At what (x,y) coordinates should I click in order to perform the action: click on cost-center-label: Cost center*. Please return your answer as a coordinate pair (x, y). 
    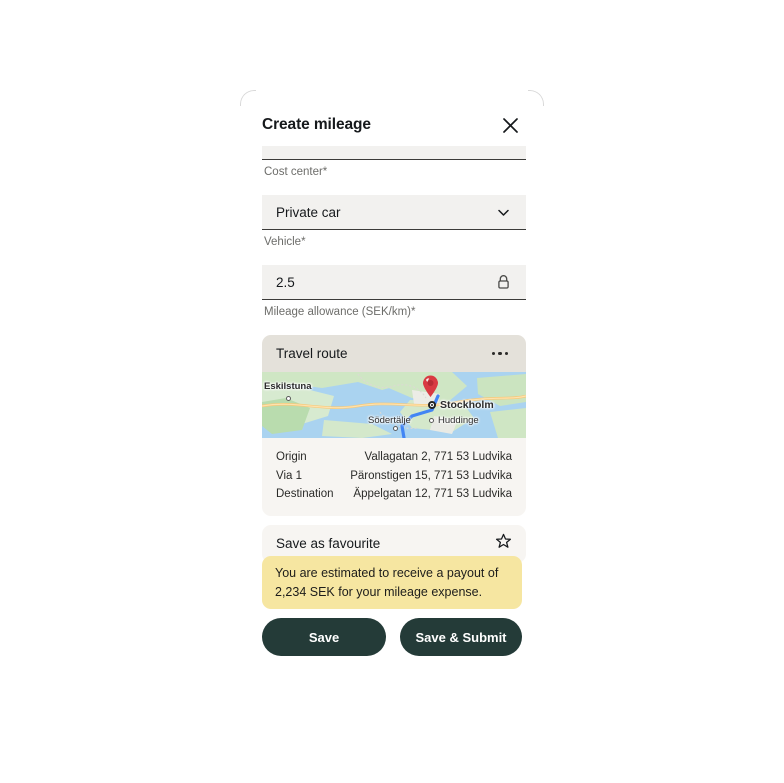
    Looking at the image, I should click on (296, 172).